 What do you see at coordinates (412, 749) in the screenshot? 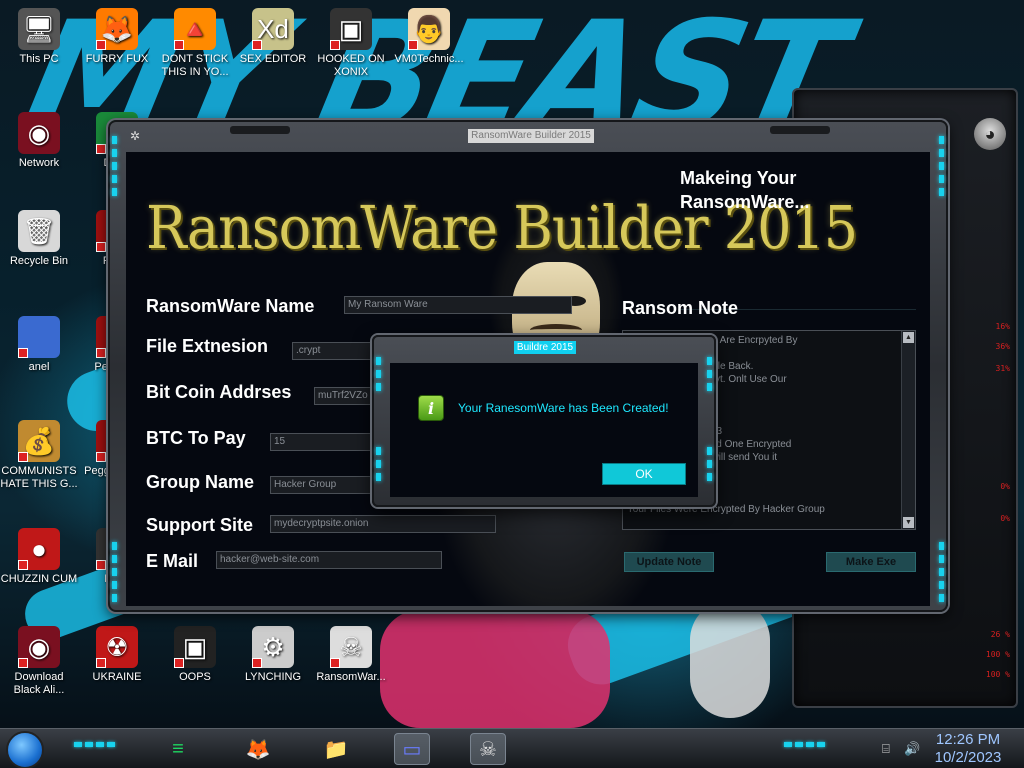
I see `taskbar-ransomware-builder-icon: ▭` at bounding box center [412, 749].